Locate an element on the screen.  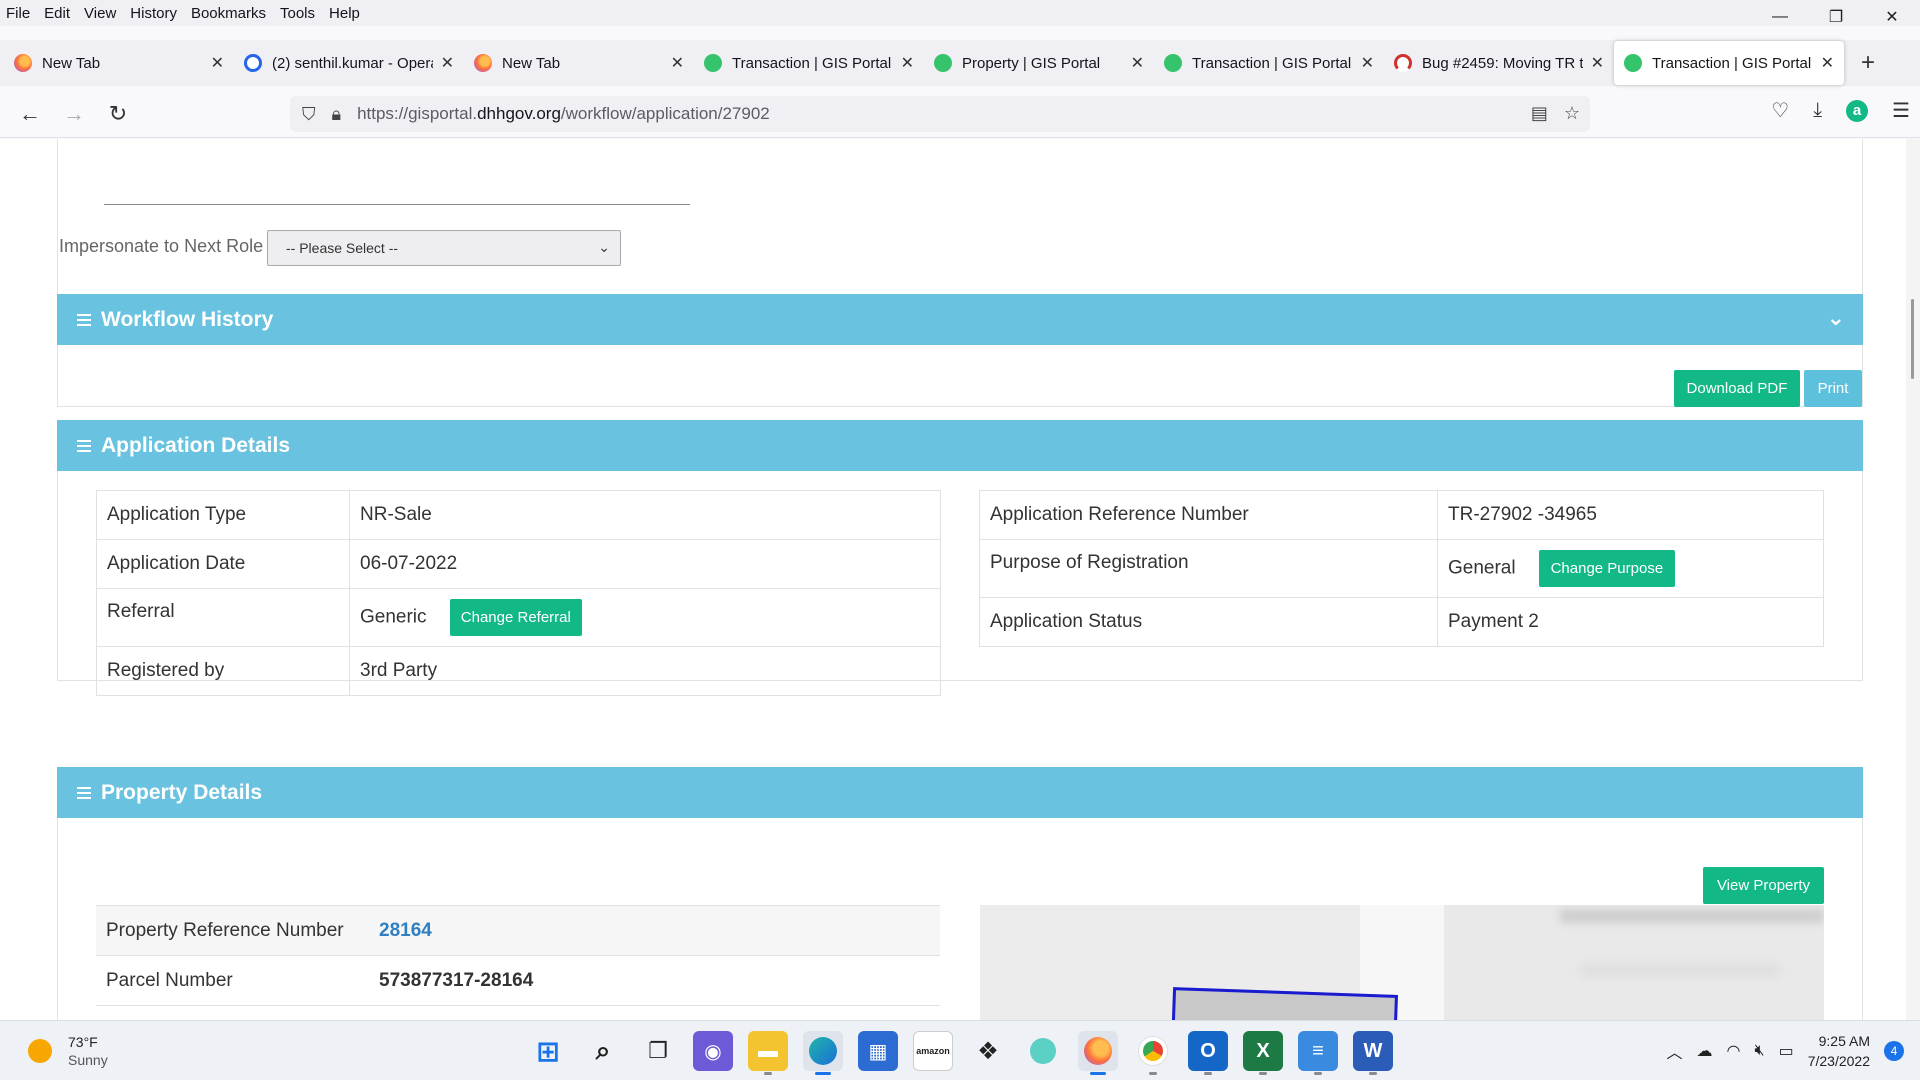
notification-badge: 4 is located at coordinates (1894, 1051).